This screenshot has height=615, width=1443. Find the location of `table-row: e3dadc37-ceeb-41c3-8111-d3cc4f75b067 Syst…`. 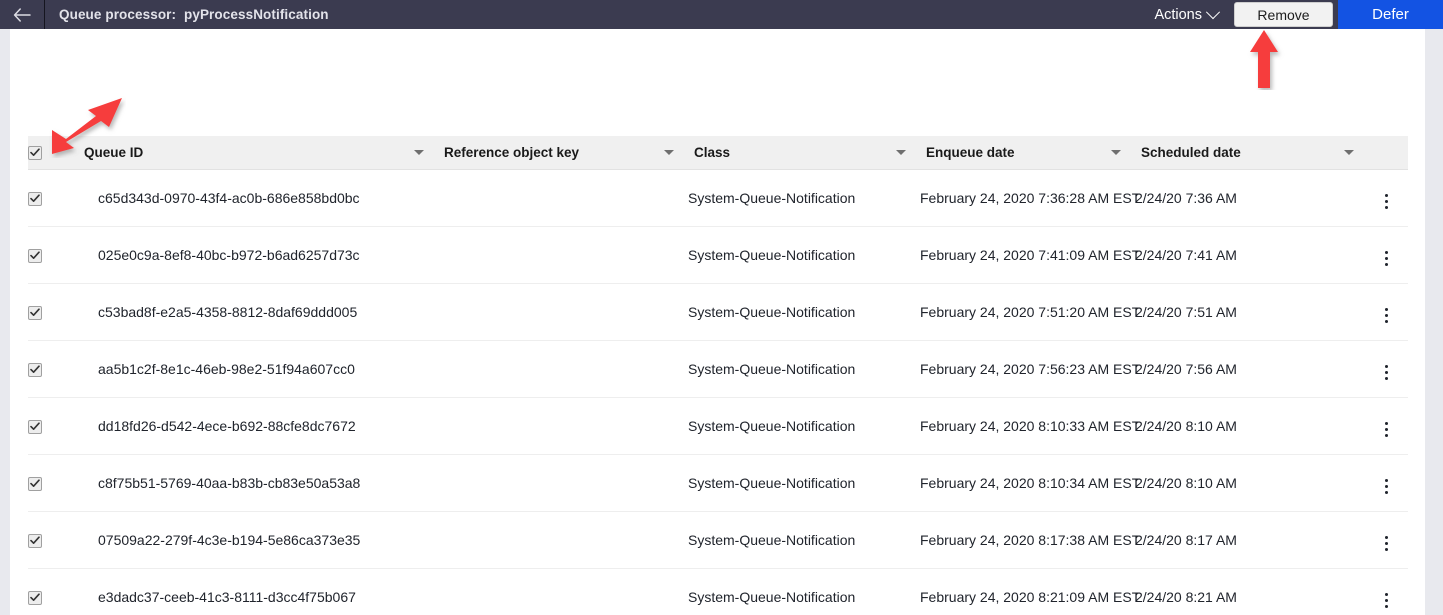

table-row: e3dadc37-ceeb-41c3-8111-d3cc4f75b067 Syst… is located at coordinates (718, 591).